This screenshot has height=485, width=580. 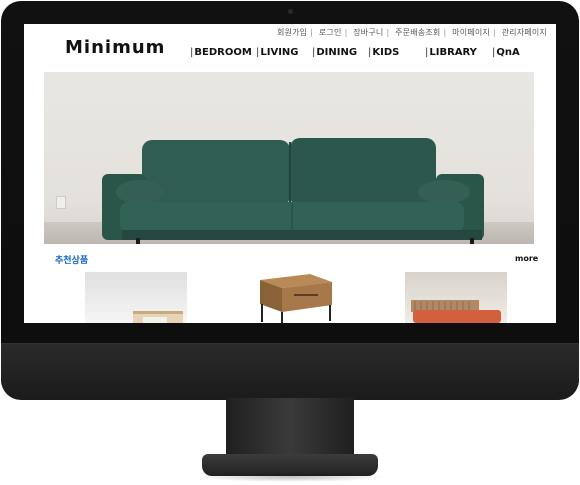 What do you see at coordinates (524, 32) in the screenshot?
I see `admin-page-link: 관리자페이지` at bounding box center [524, 32].